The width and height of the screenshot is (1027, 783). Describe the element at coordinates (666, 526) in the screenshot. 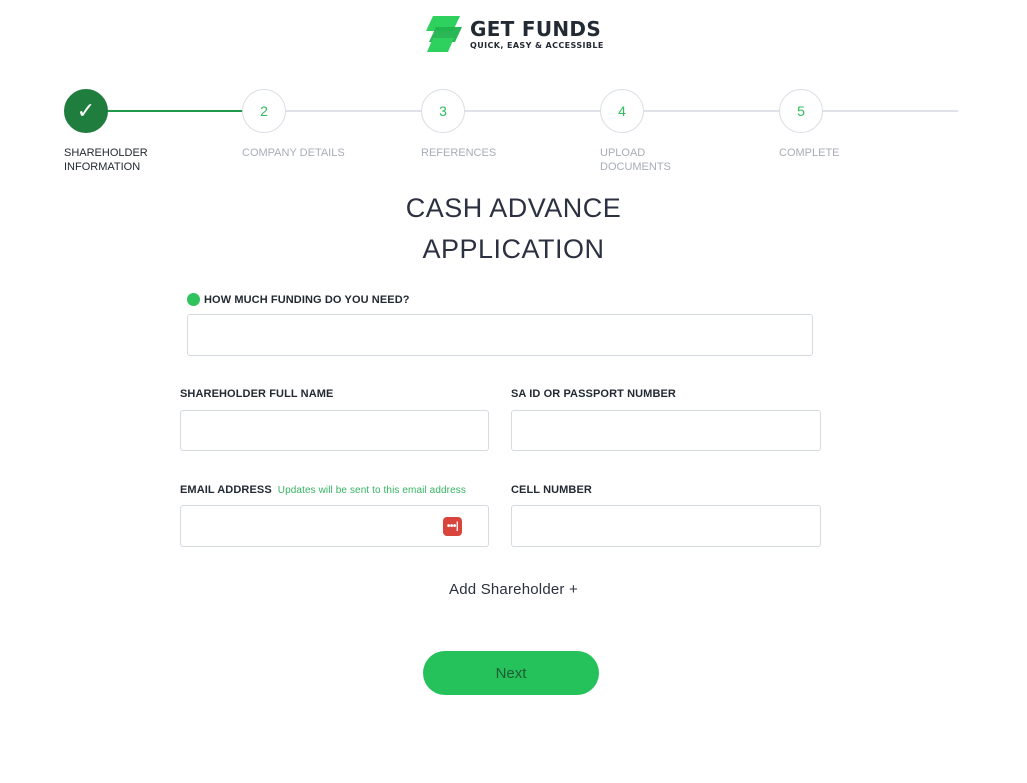

I see `cell-number-input` at that location.